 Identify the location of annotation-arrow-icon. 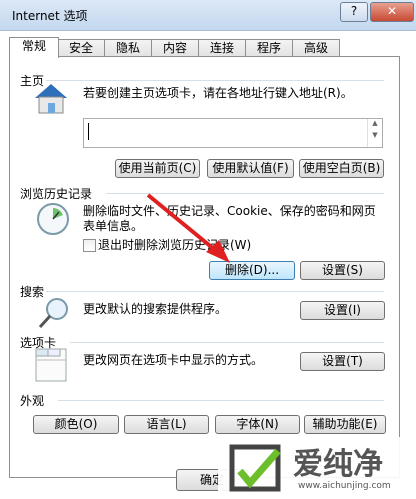
(188, 228).